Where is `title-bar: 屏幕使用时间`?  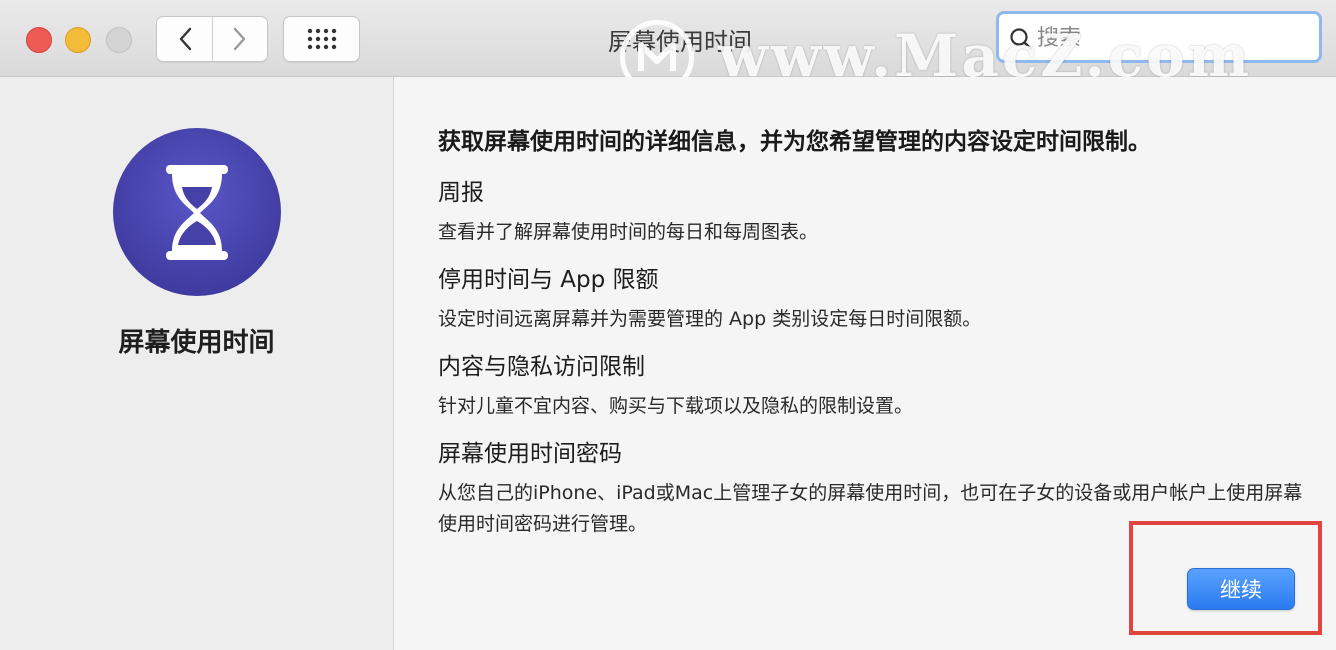 title-bar: 屏幕使用时间 is located at coordinates (668, 38).